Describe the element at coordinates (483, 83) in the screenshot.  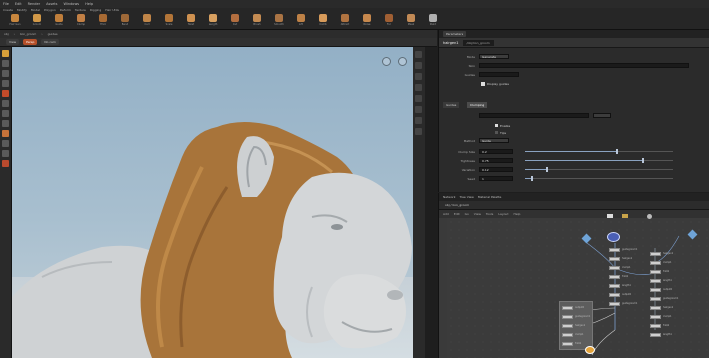
I see `display-guides-checkbox` at that location.